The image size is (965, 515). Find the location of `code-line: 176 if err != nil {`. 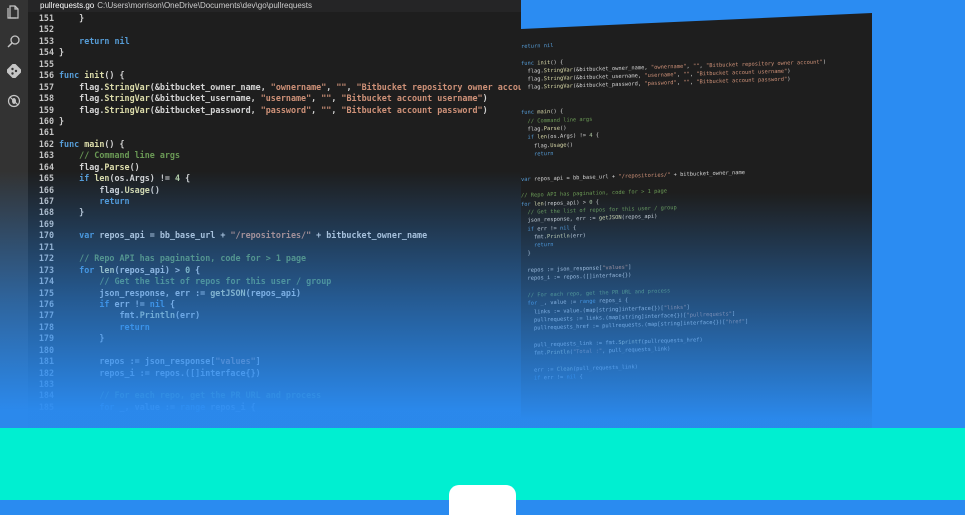

code-line: 176 if err != nil { is located at coordinates (274, 304).